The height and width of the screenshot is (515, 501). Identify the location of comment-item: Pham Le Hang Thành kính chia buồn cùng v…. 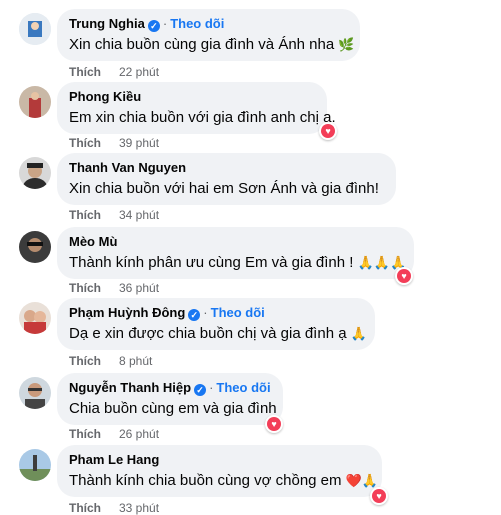
(250, 478).